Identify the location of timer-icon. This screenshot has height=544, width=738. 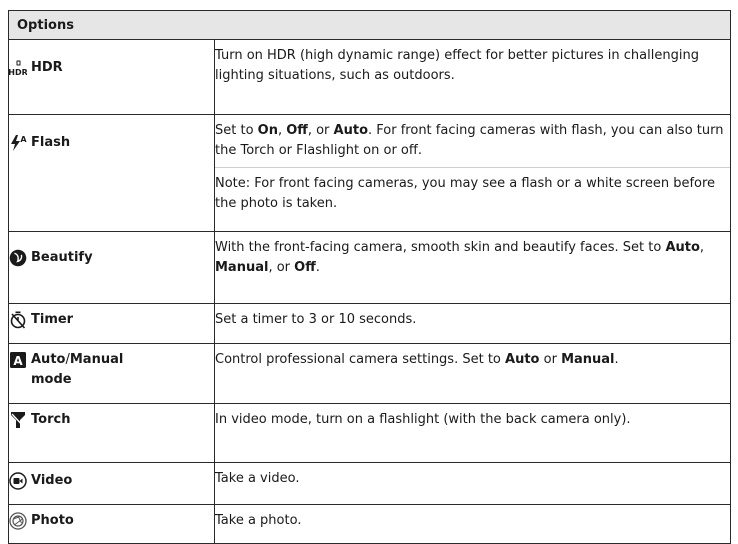
(18, 320).